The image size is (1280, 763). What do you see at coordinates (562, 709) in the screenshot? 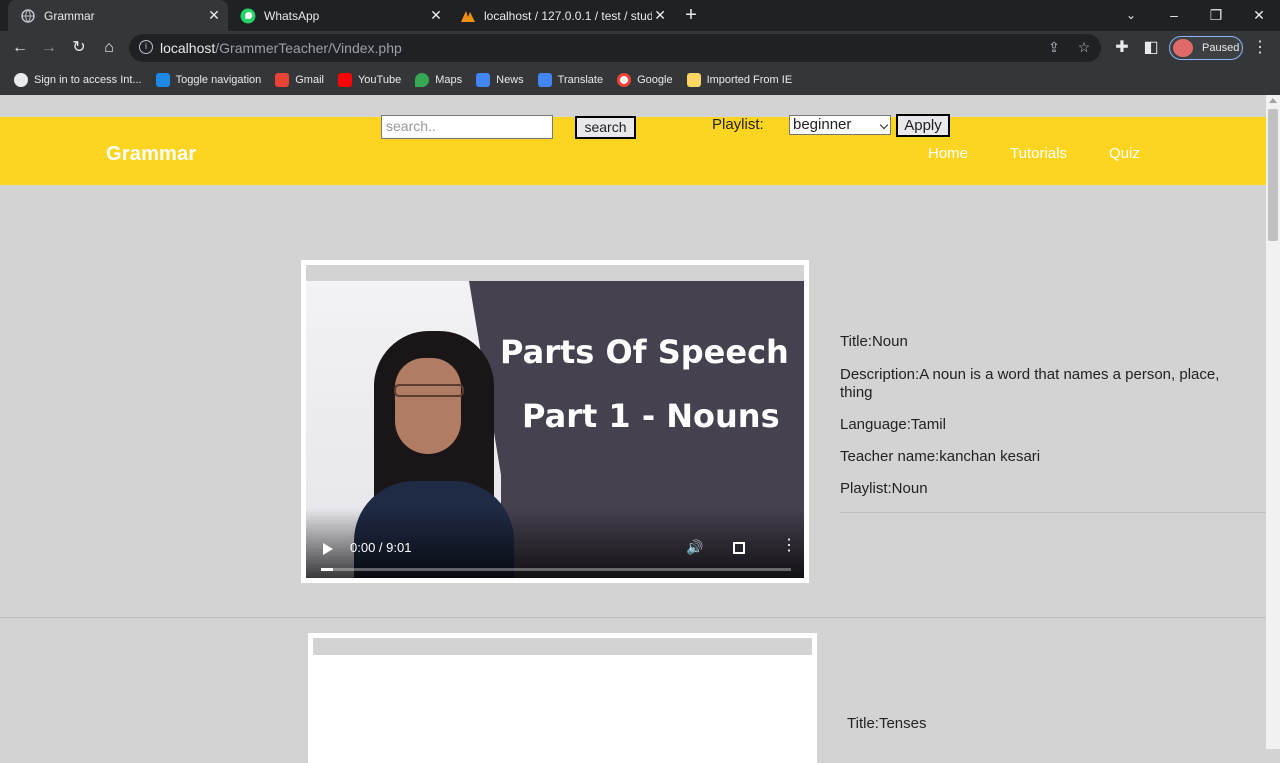
I see `video-player` at bounding box center [562, 709].